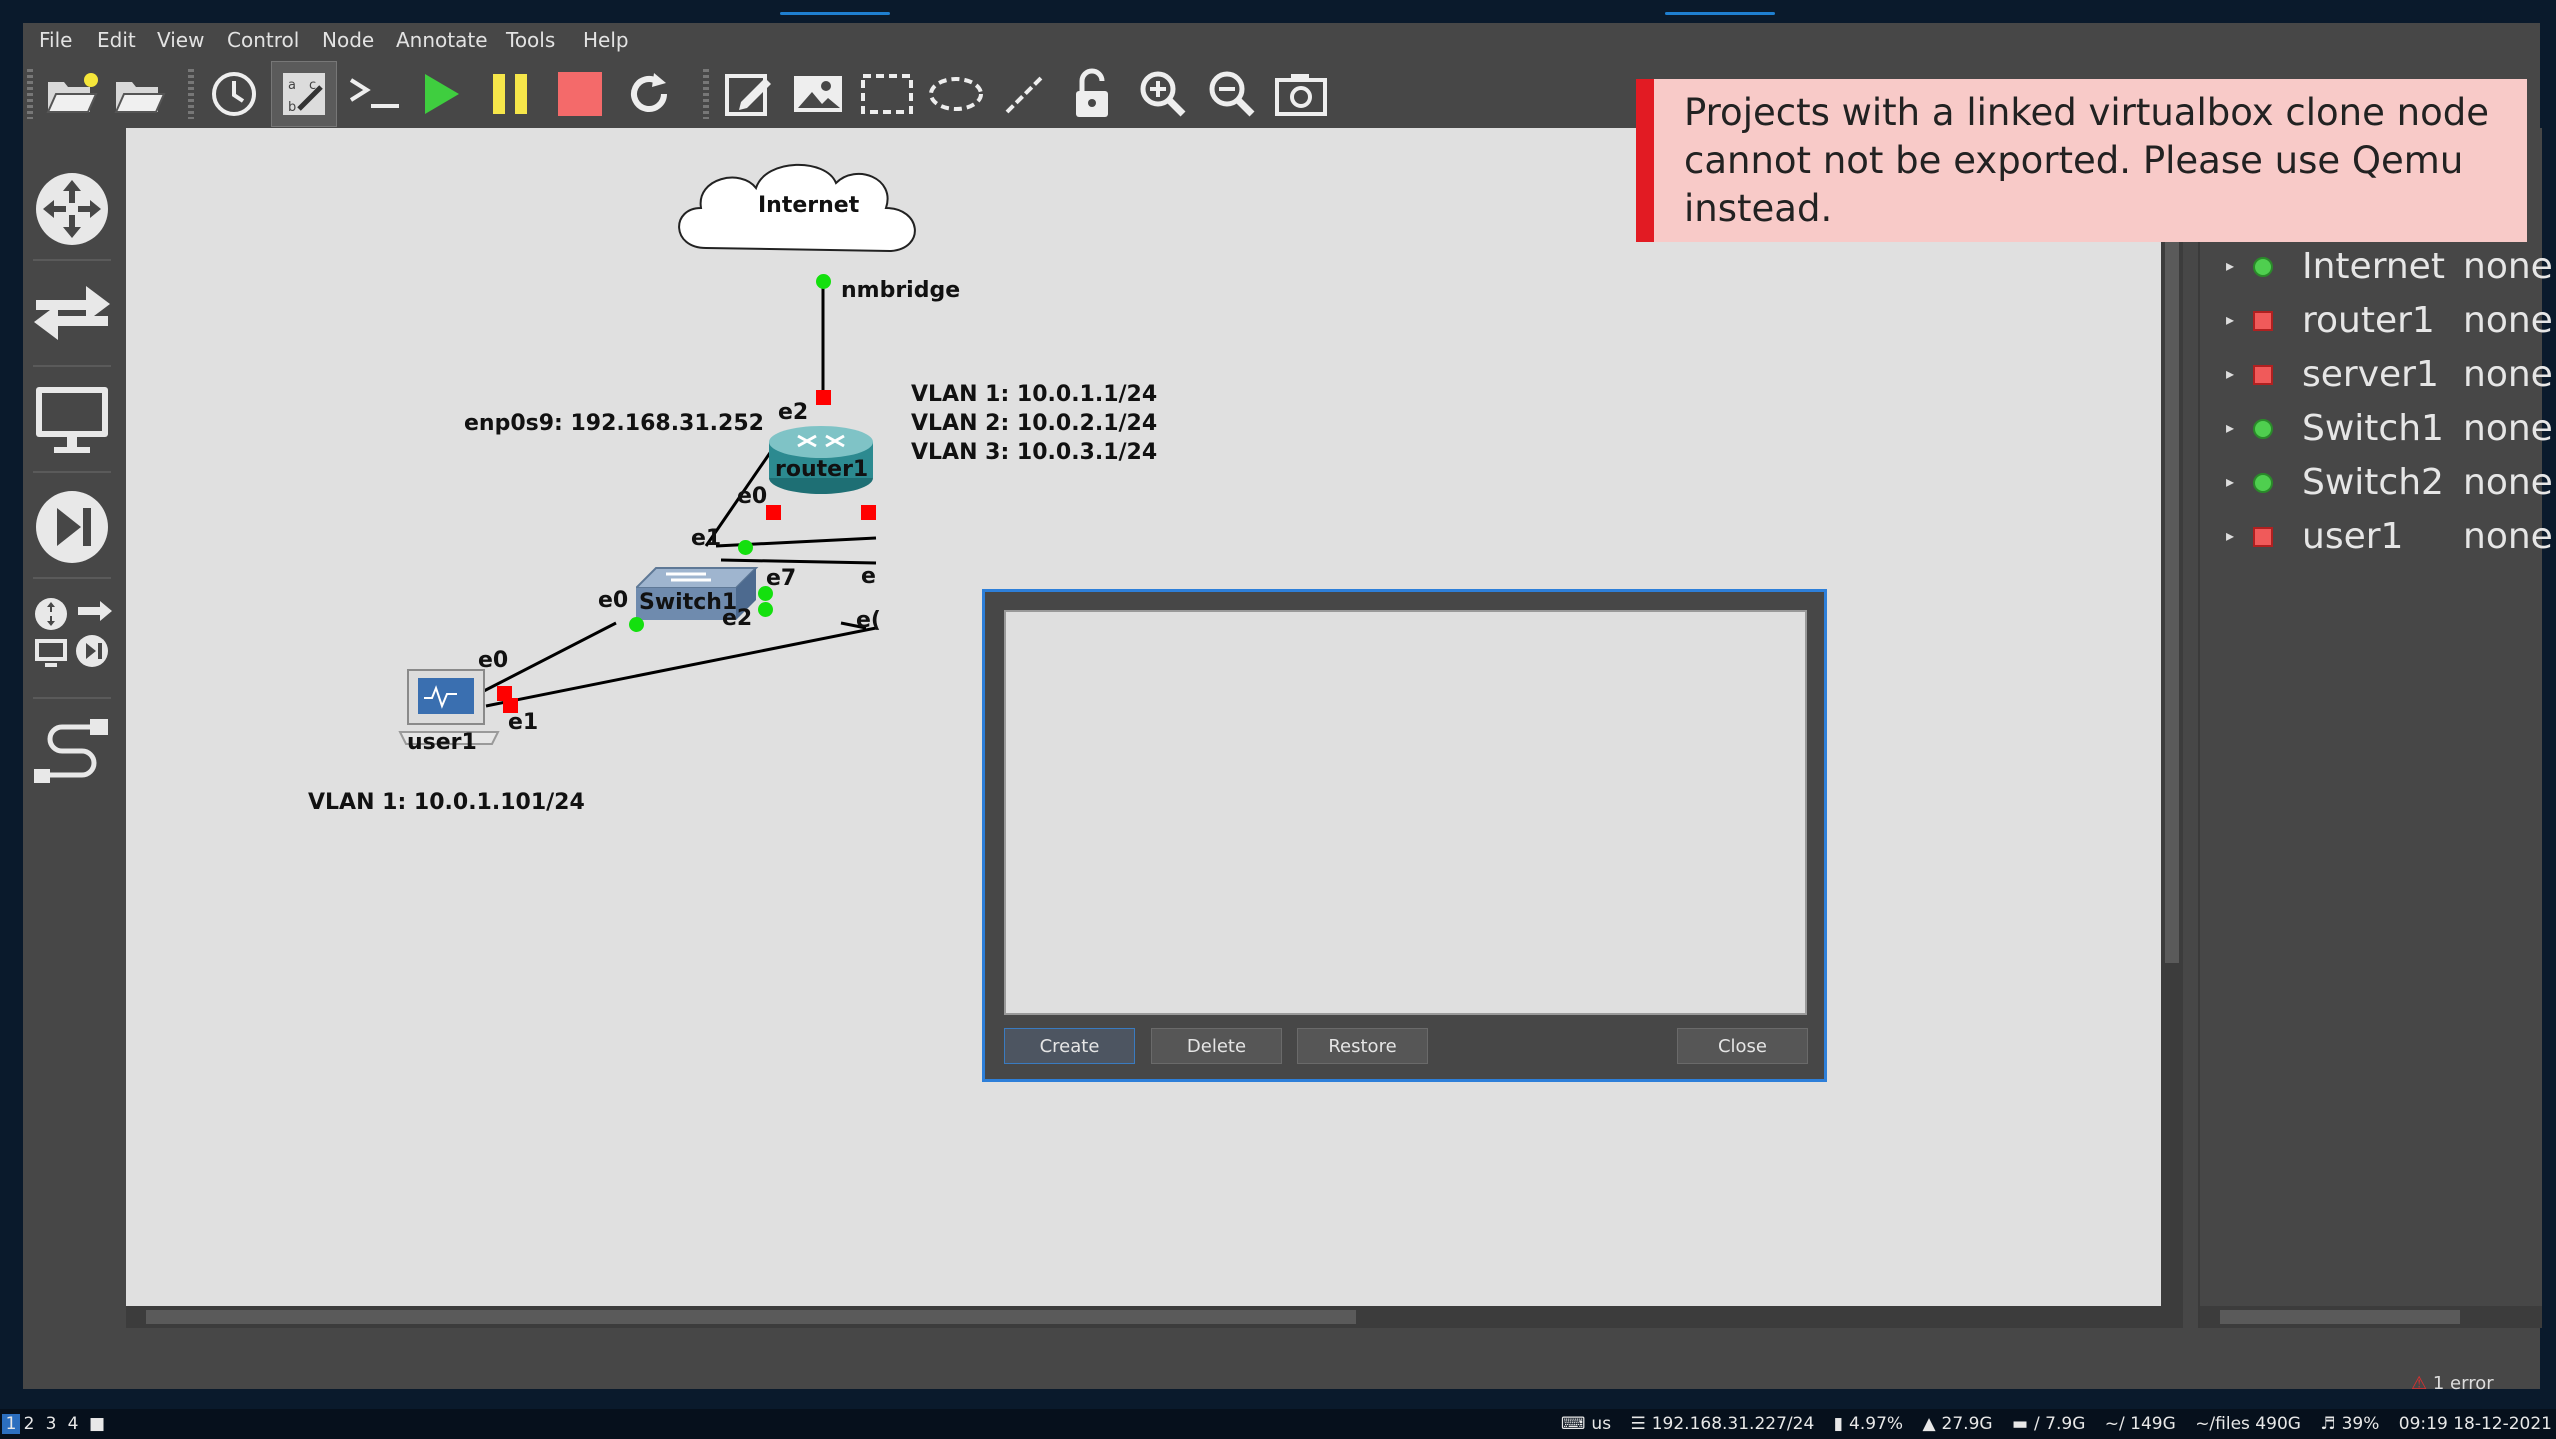  What do you see at coordinates (191, 94) in the screenshot?
I see `toolbar-grip` at bounding box center [191, 94].